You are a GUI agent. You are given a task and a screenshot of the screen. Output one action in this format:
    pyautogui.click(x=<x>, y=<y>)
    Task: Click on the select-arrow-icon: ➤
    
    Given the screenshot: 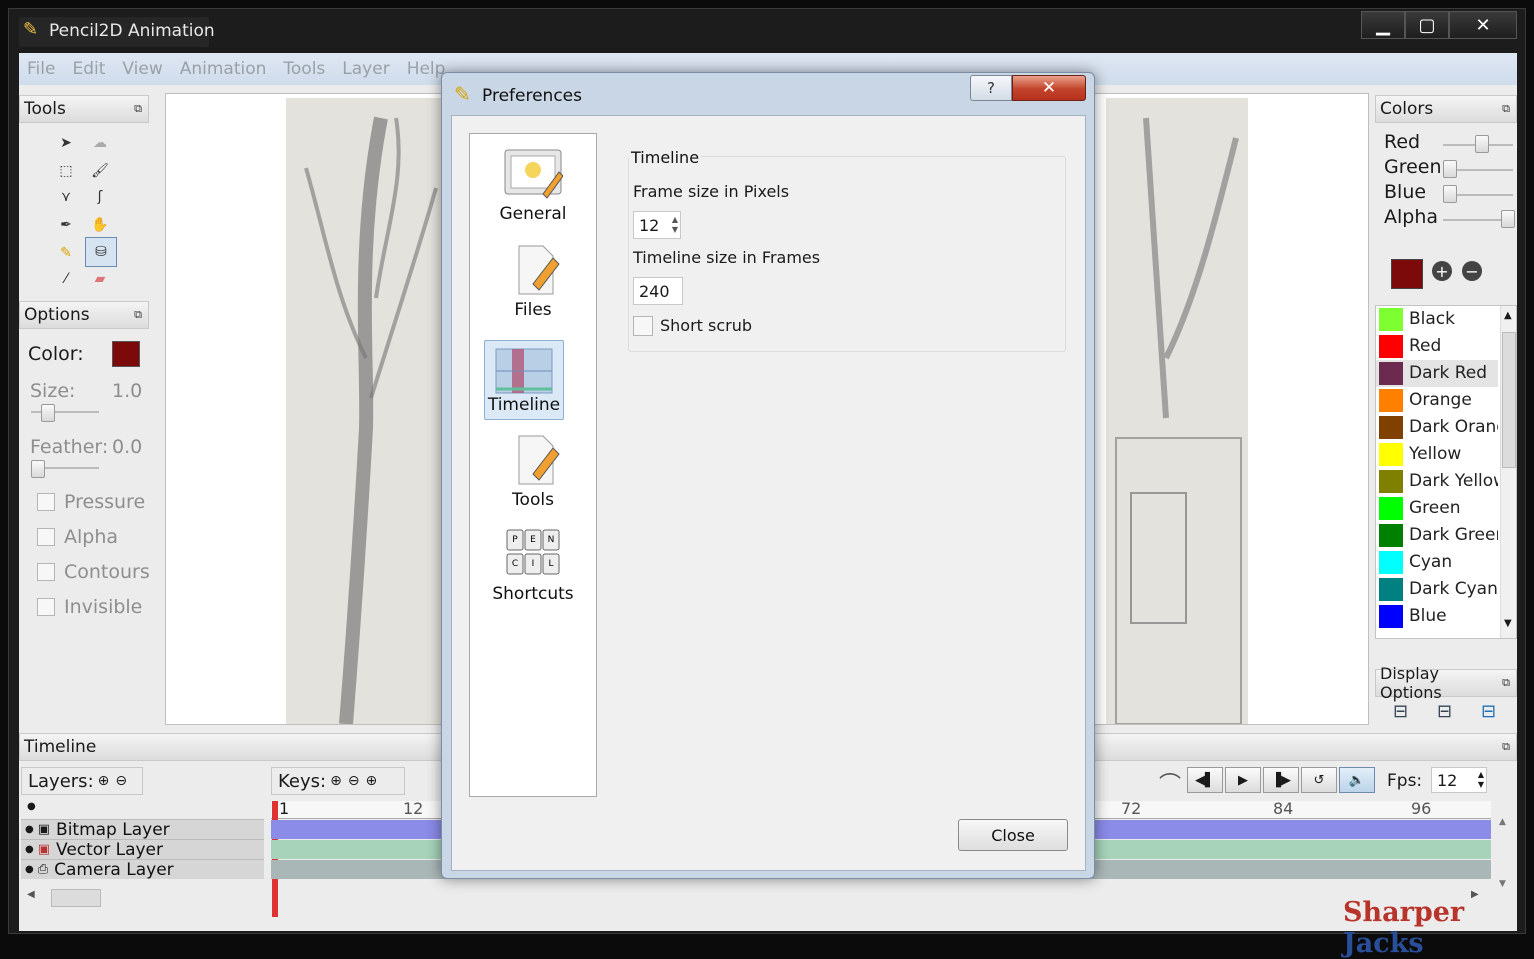 What is the action you would take?
    pyautogui.click(x=66, y=143)
    